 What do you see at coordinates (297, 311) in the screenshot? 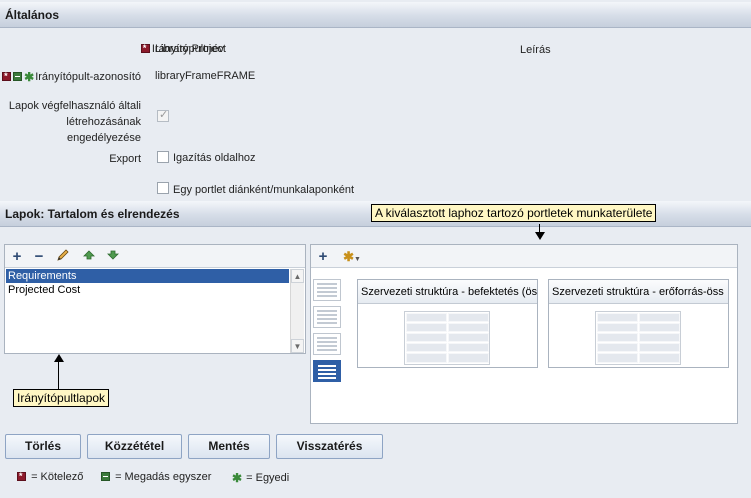
I see `pages-list-scrollbar: ▲ ▼` at bounding box center [297, 311].